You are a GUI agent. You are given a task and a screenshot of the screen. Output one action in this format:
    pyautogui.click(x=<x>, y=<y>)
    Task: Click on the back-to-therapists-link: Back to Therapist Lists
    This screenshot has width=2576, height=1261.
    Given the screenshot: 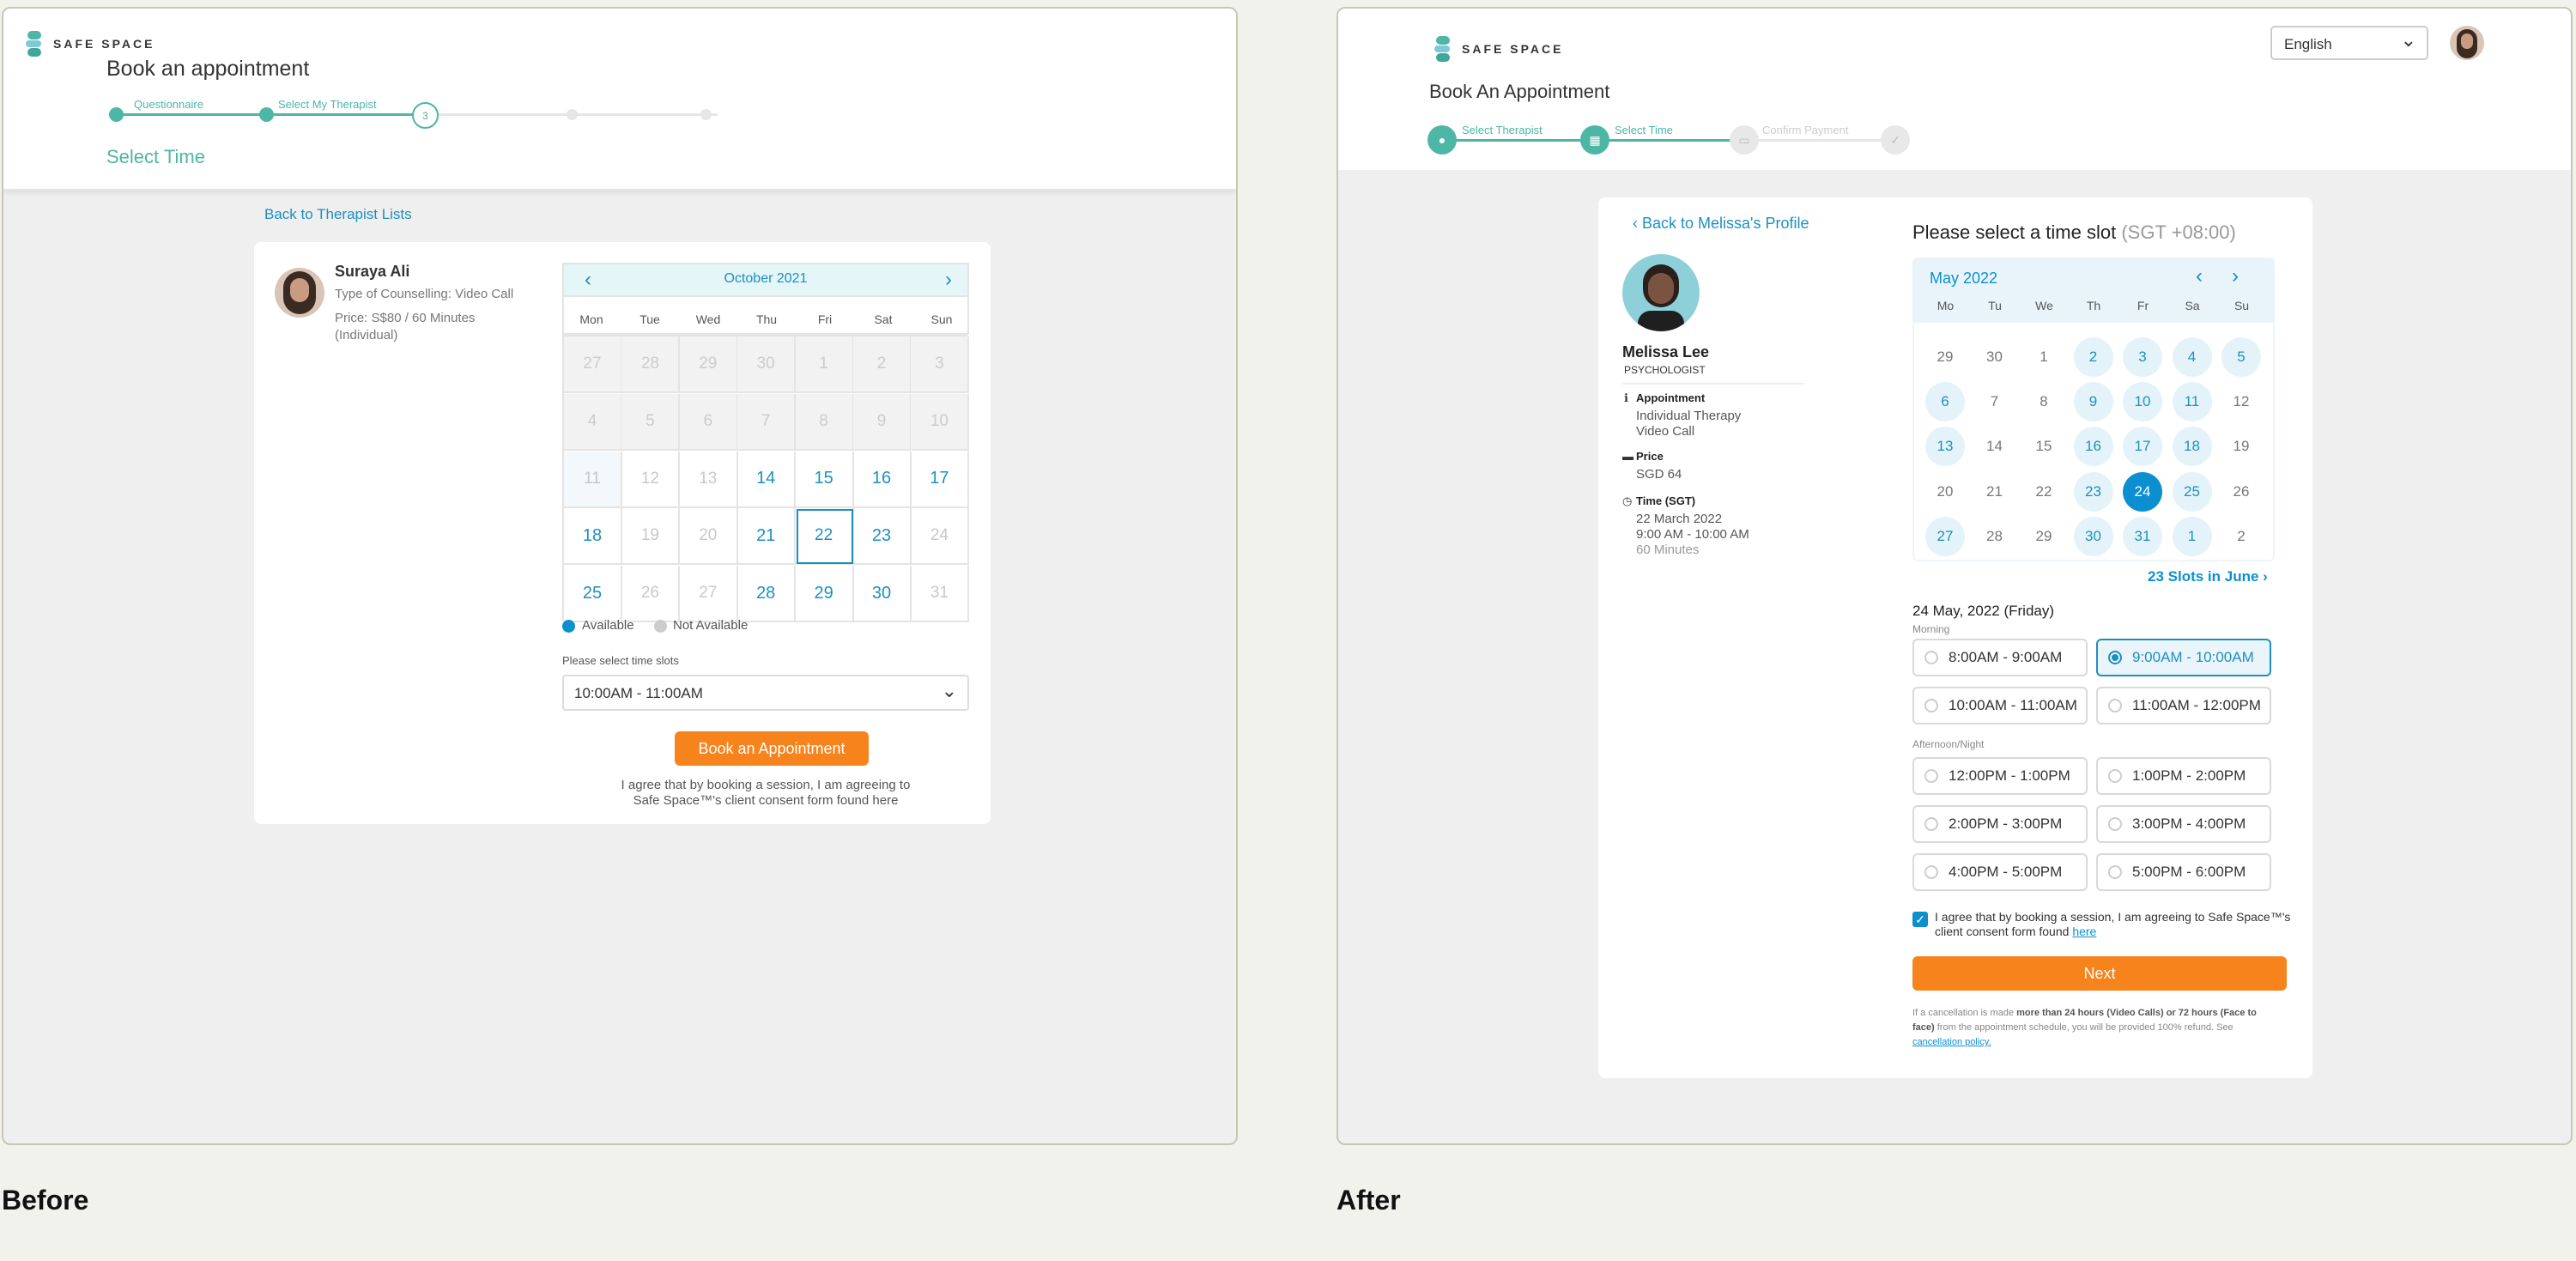 What is the action you would take?
    pyautogui.click(x=338, y=215)
    